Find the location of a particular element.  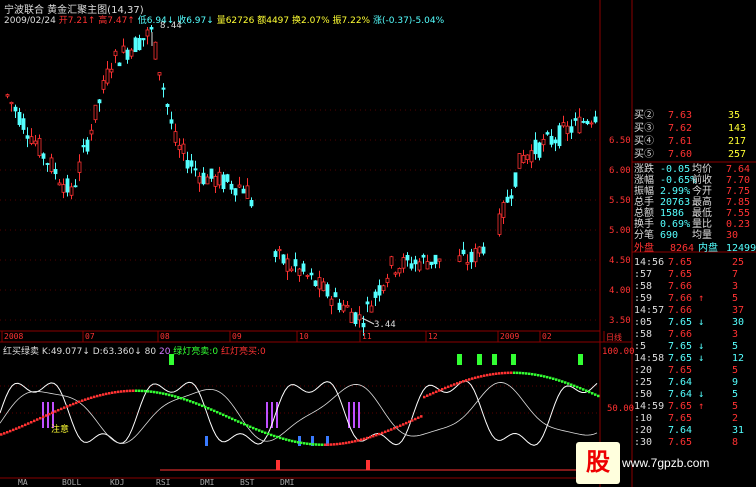

tab-bst: BST is located at coordinates (247, 482).